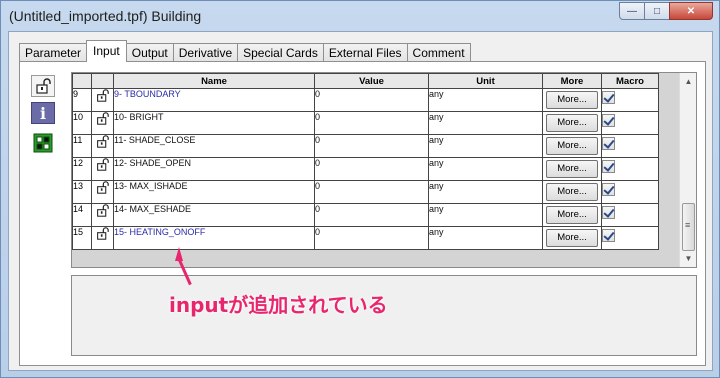  I want to click on name-cell: 15- HEATING_ONOFF, so click(214, 238).